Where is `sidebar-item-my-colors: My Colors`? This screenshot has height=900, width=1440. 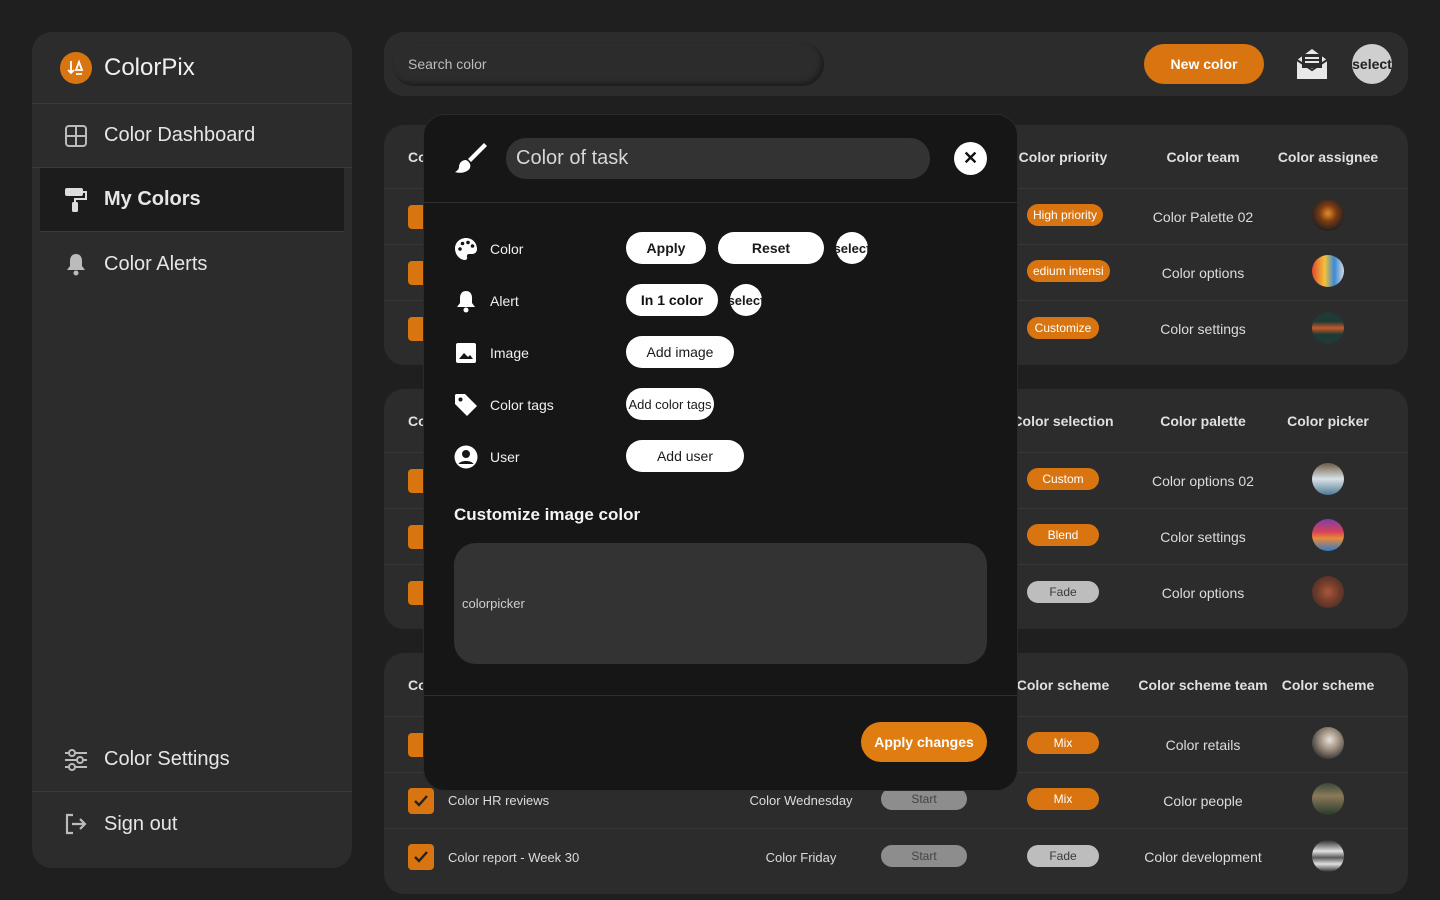 sidebar-item-my-colors: My Colors is located at coordinates (192, 200).